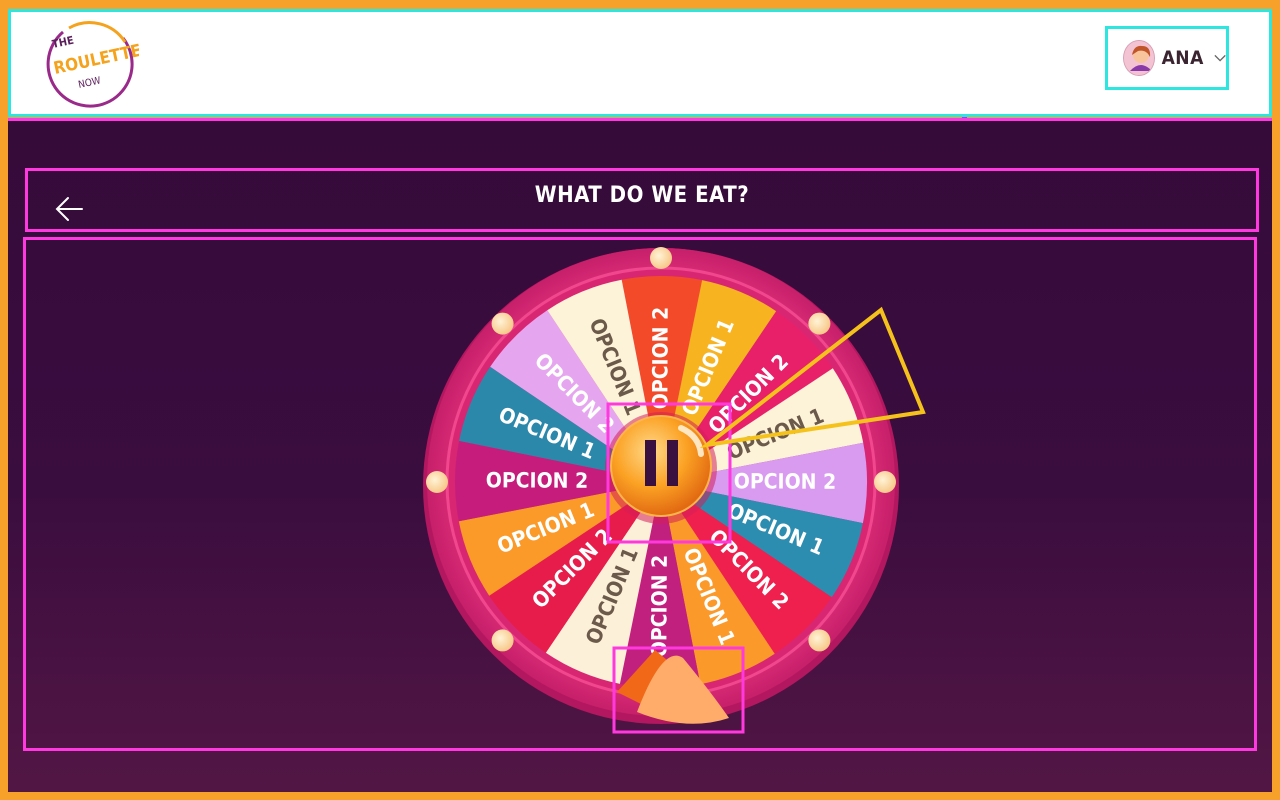 This screenshot has width=1280, height=800. I want to click on title-bar: WHAT DO WE EAT?, so click(642, 200).